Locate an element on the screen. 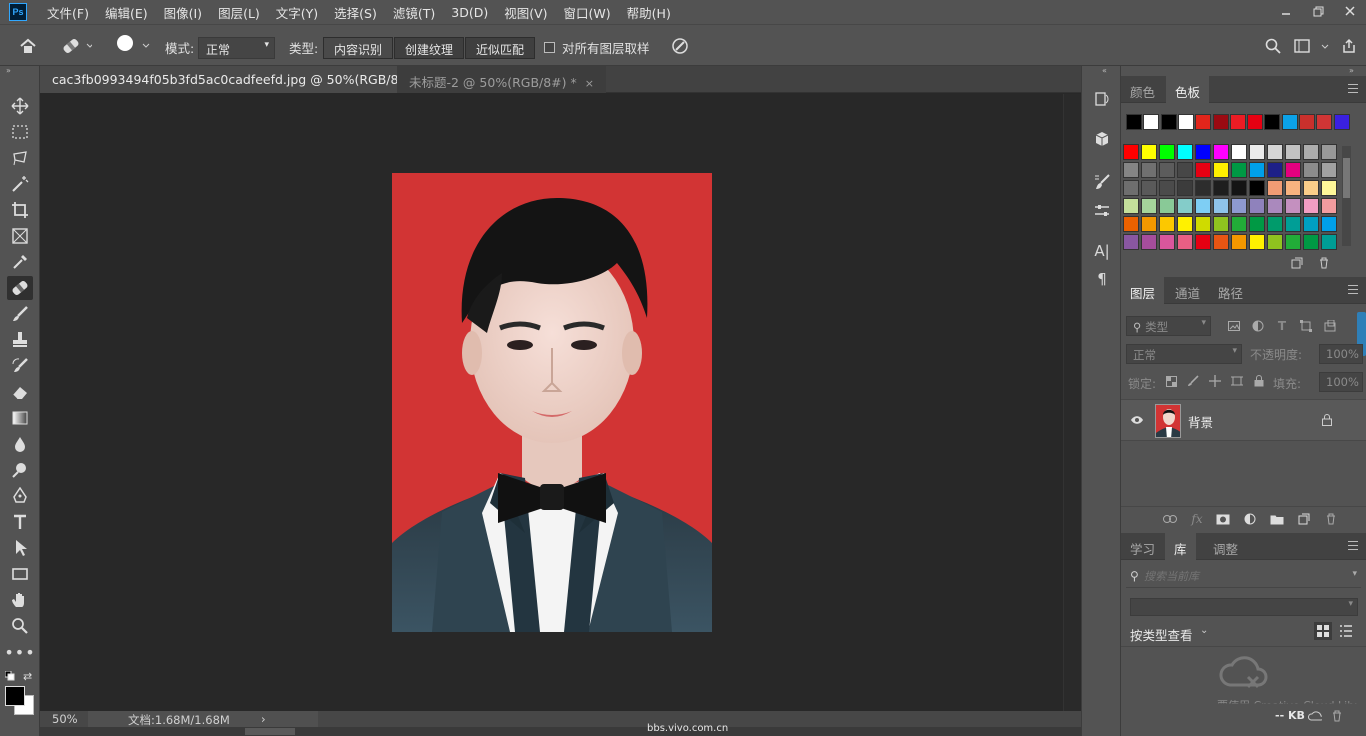  zoom-level: 50% is located at coordinates (65, 719).